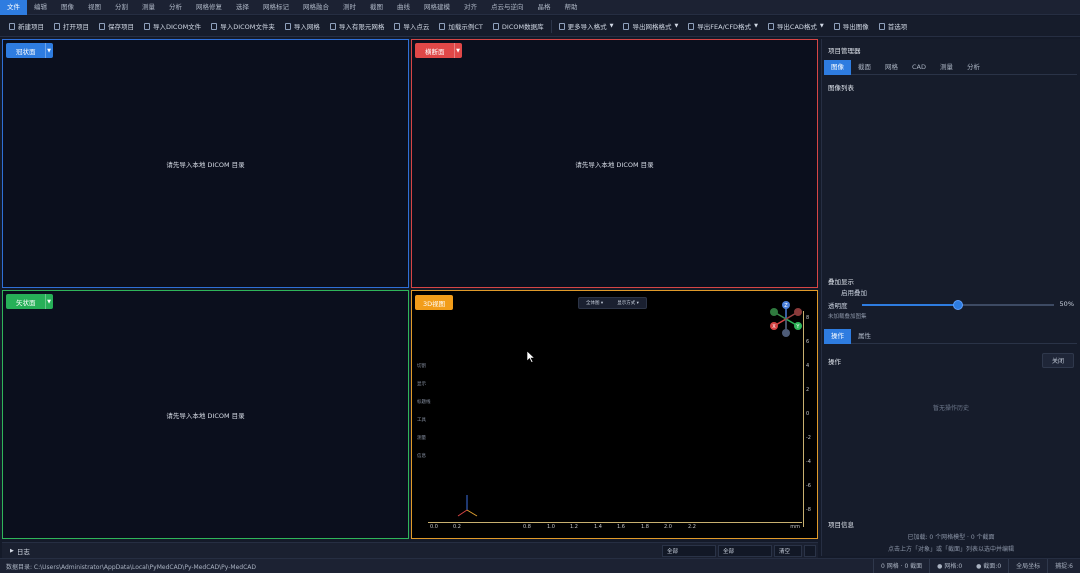 The height and width of the screenshot is (573, 1080). Describe the element at coordinates (209, 7) in the screenshot. I see `menu-mesh-repair: 网格修复` at that location.